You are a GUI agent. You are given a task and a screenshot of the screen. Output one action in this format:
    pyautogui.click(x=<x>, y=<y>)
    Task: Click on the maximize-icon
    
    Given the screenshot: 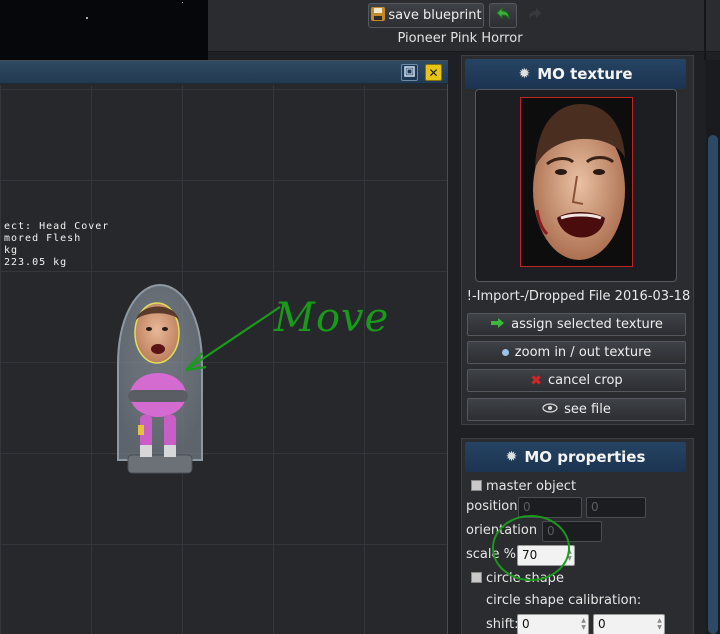 What is the action you would take?
    pyautogui.click(x=409, y=72)
    